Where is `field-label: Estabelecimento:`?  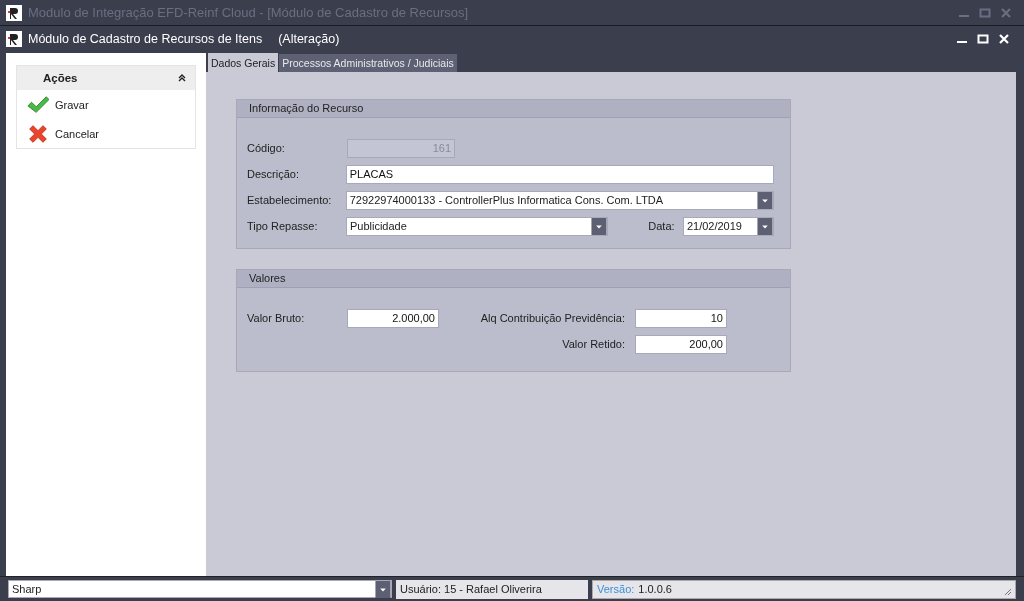
field-label: Estabelecimento: is located at coordinates (290, 200).